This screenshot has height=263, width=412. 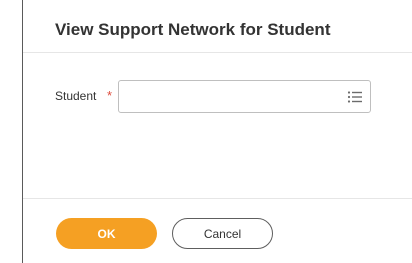 I want to click on required-indicator: *, so click(x=110, y=95).